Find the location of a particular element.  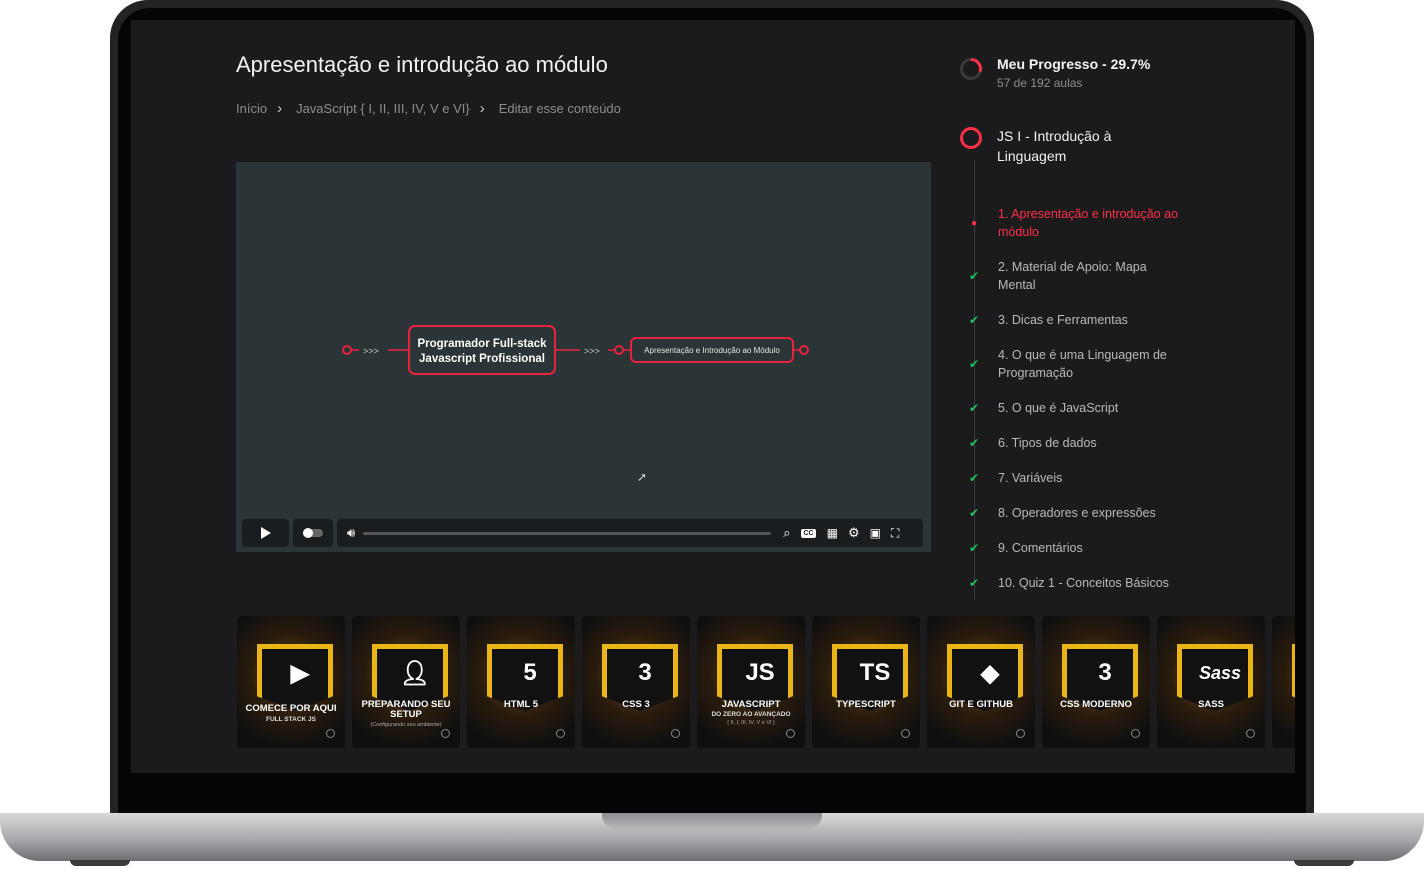

course-title: HTML 5 is located at coordinates (521, 704).